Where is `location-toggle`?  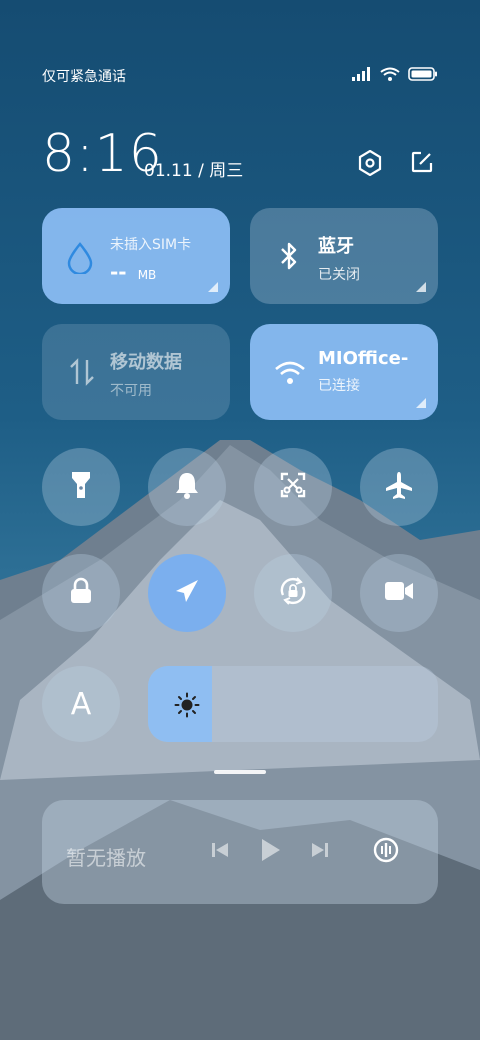 location-toggle is located at coordinates (187, 593).